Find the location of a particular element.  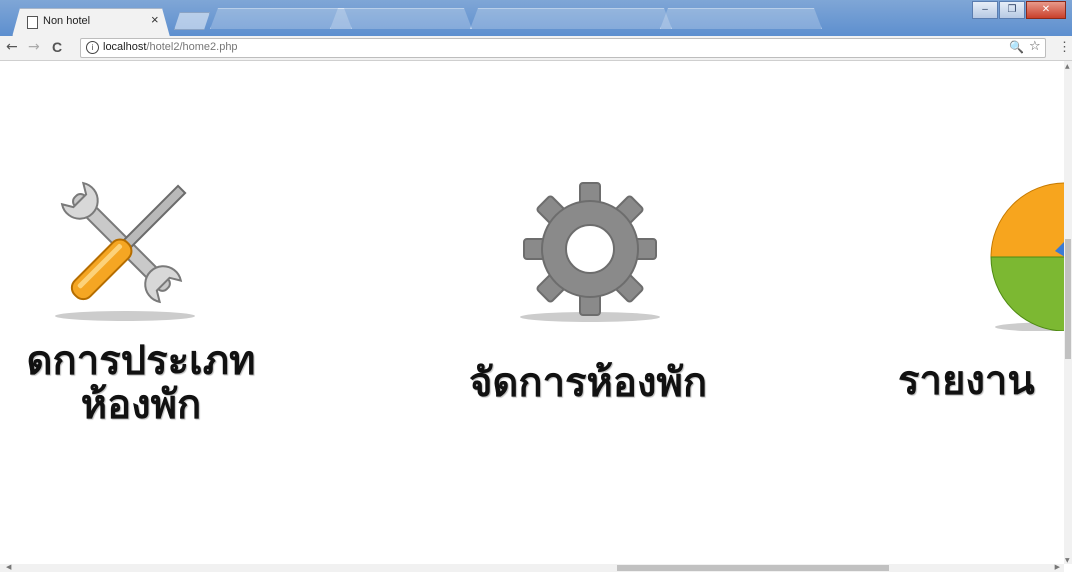

vertical-scrollbar: ▲ ▼ is located at coordinates (1068, 312).